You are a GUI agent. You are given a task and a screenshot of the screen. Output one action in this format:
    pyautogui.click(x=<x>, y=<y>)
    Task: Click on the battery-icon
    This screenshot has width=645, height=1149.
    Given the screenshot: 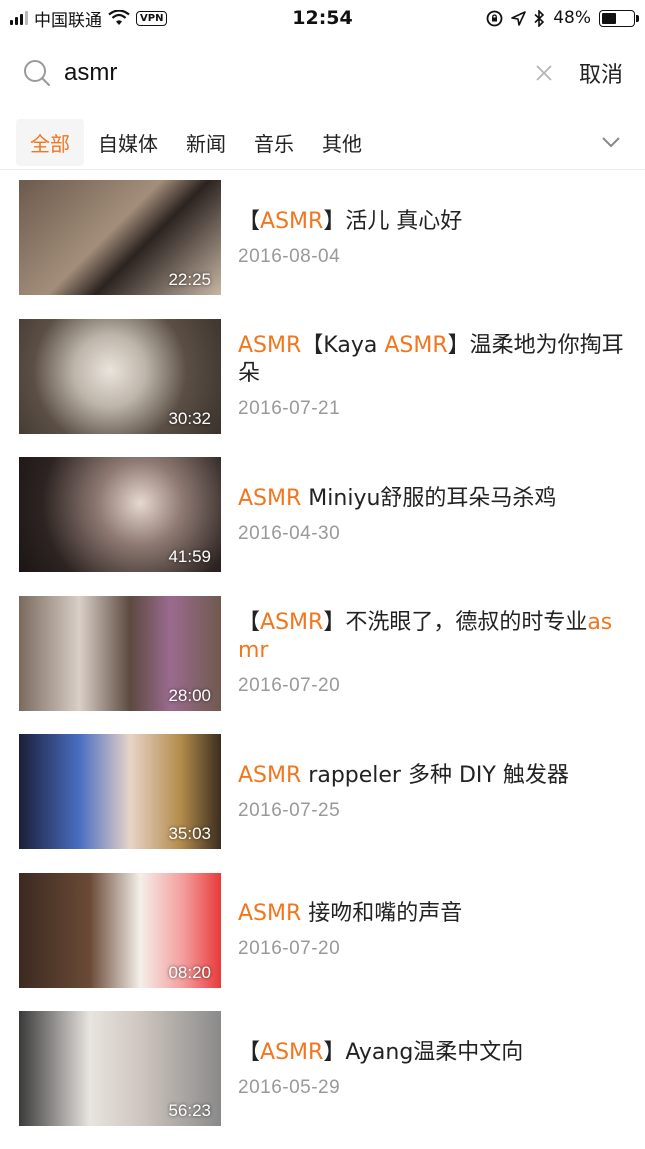 What is the action you would take?
    pyautogui.click(x=619, y=18)
    